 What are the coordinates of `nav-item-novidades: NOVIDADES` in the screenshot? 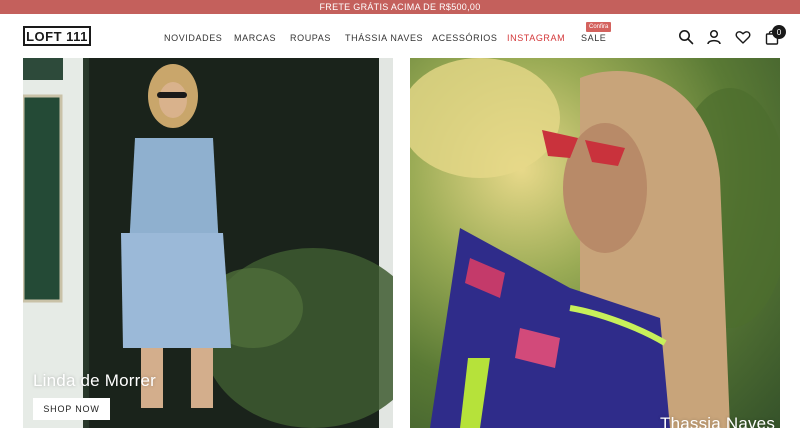 It's located at (193, 38).